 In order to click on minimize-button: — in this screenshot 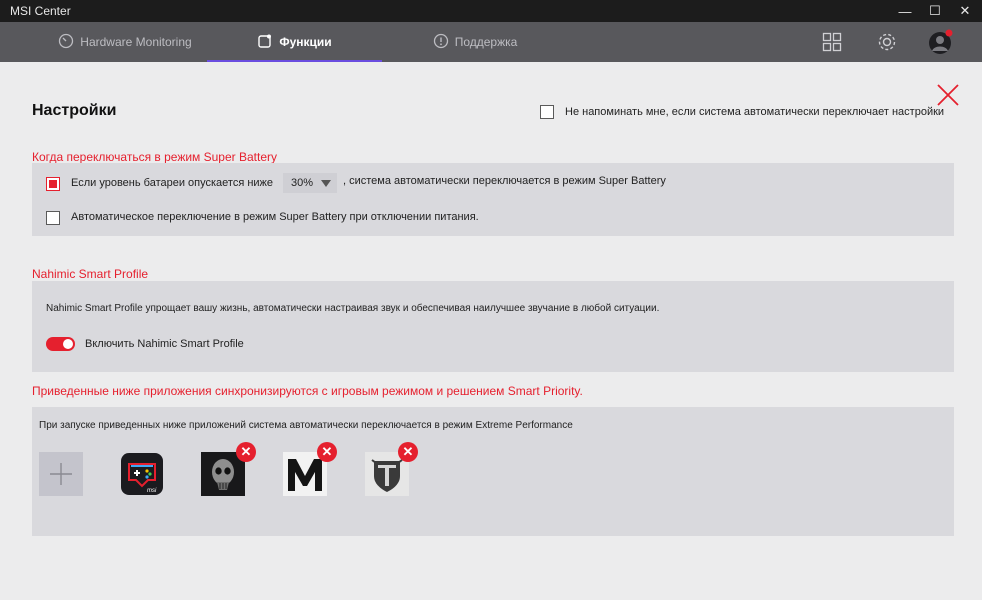, I will do `click(905, 11)`.